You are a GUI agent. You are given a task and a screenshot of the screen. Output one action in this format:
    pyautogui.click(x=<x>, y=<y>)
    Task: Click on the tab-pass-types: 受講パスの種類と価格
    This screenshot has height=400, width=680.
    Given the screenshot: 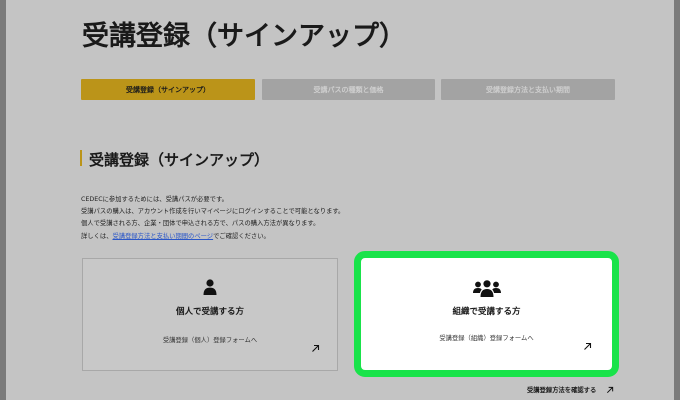 What is the action you would take?
    pyautogui.click(x=348, y=89)
    